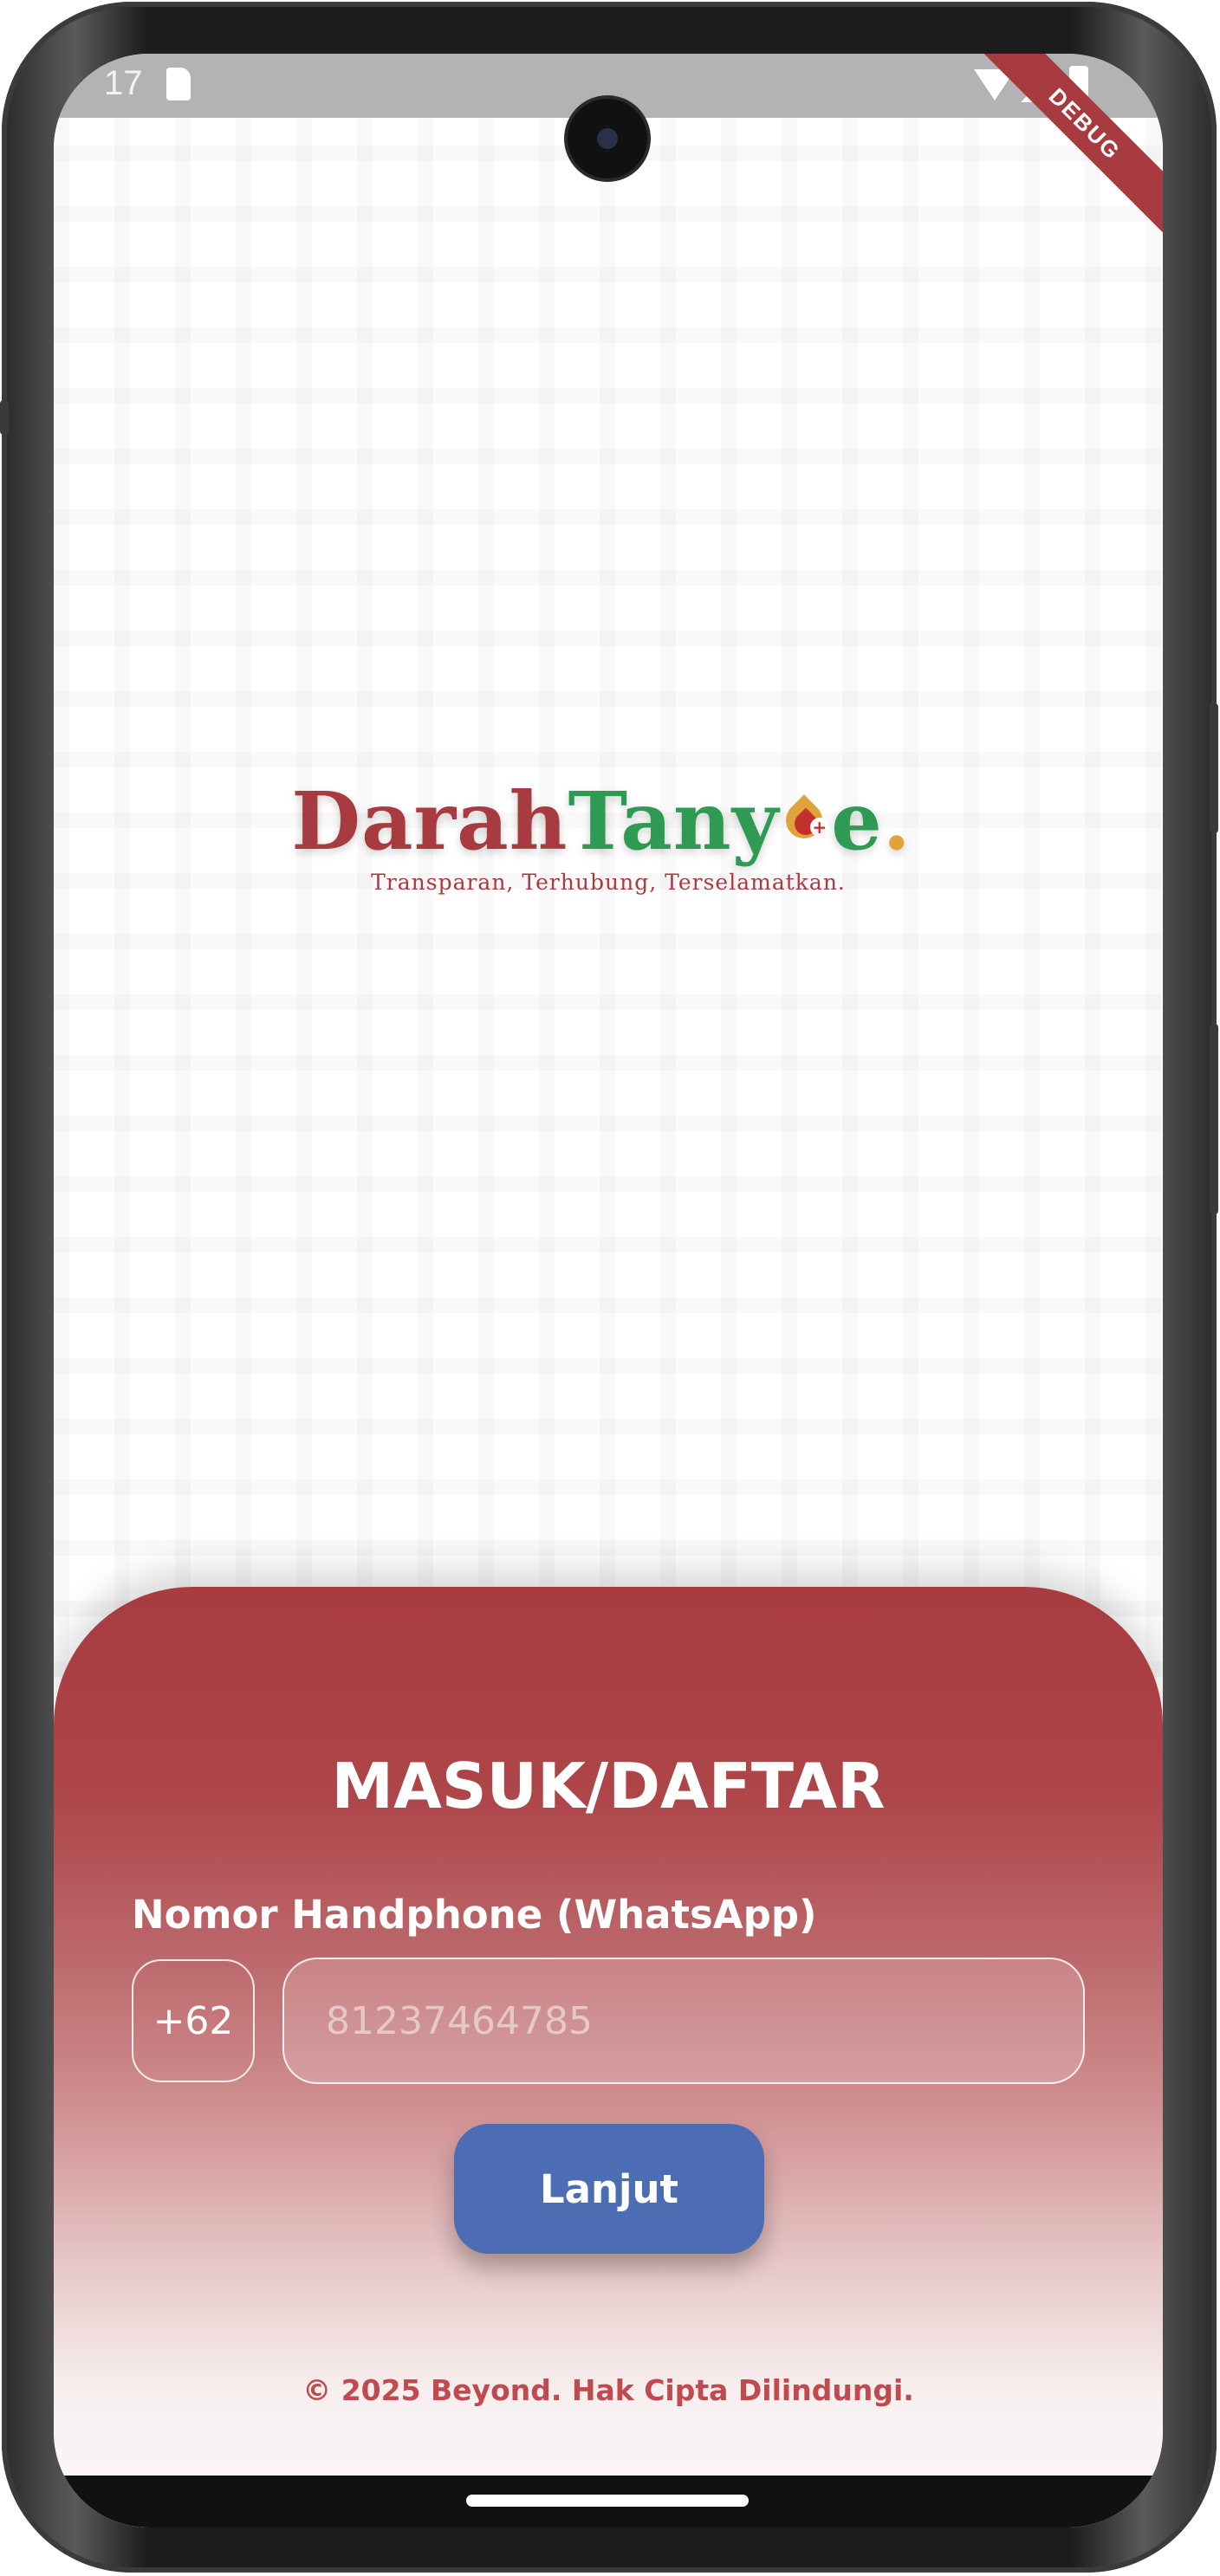 The height and width of the screenshot is (2576, 1220). Describe the element at coordinates (857, 821) in the screenshot. I see `logo-text-e: e` at that location.